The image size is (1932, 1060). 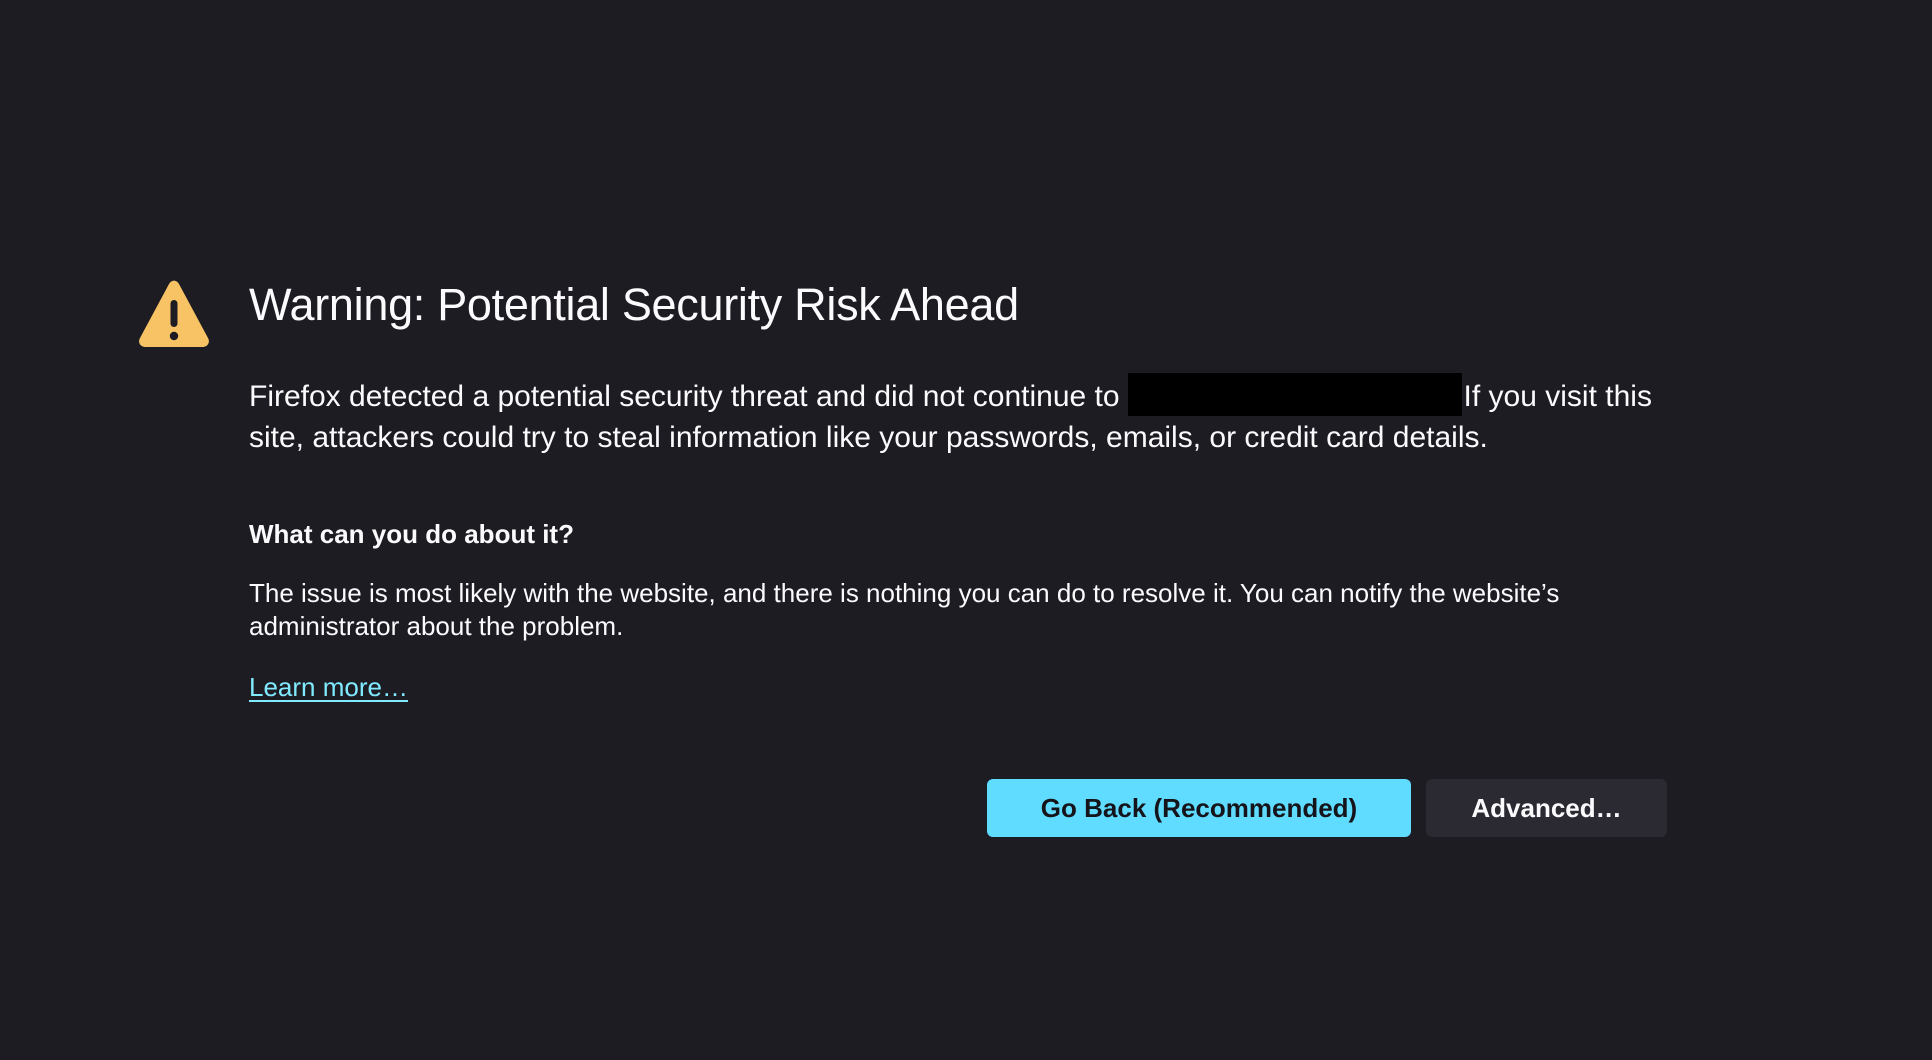 I want to click on what-can-you-do-heading: What can you do about it?, so click(x=411, y=534).